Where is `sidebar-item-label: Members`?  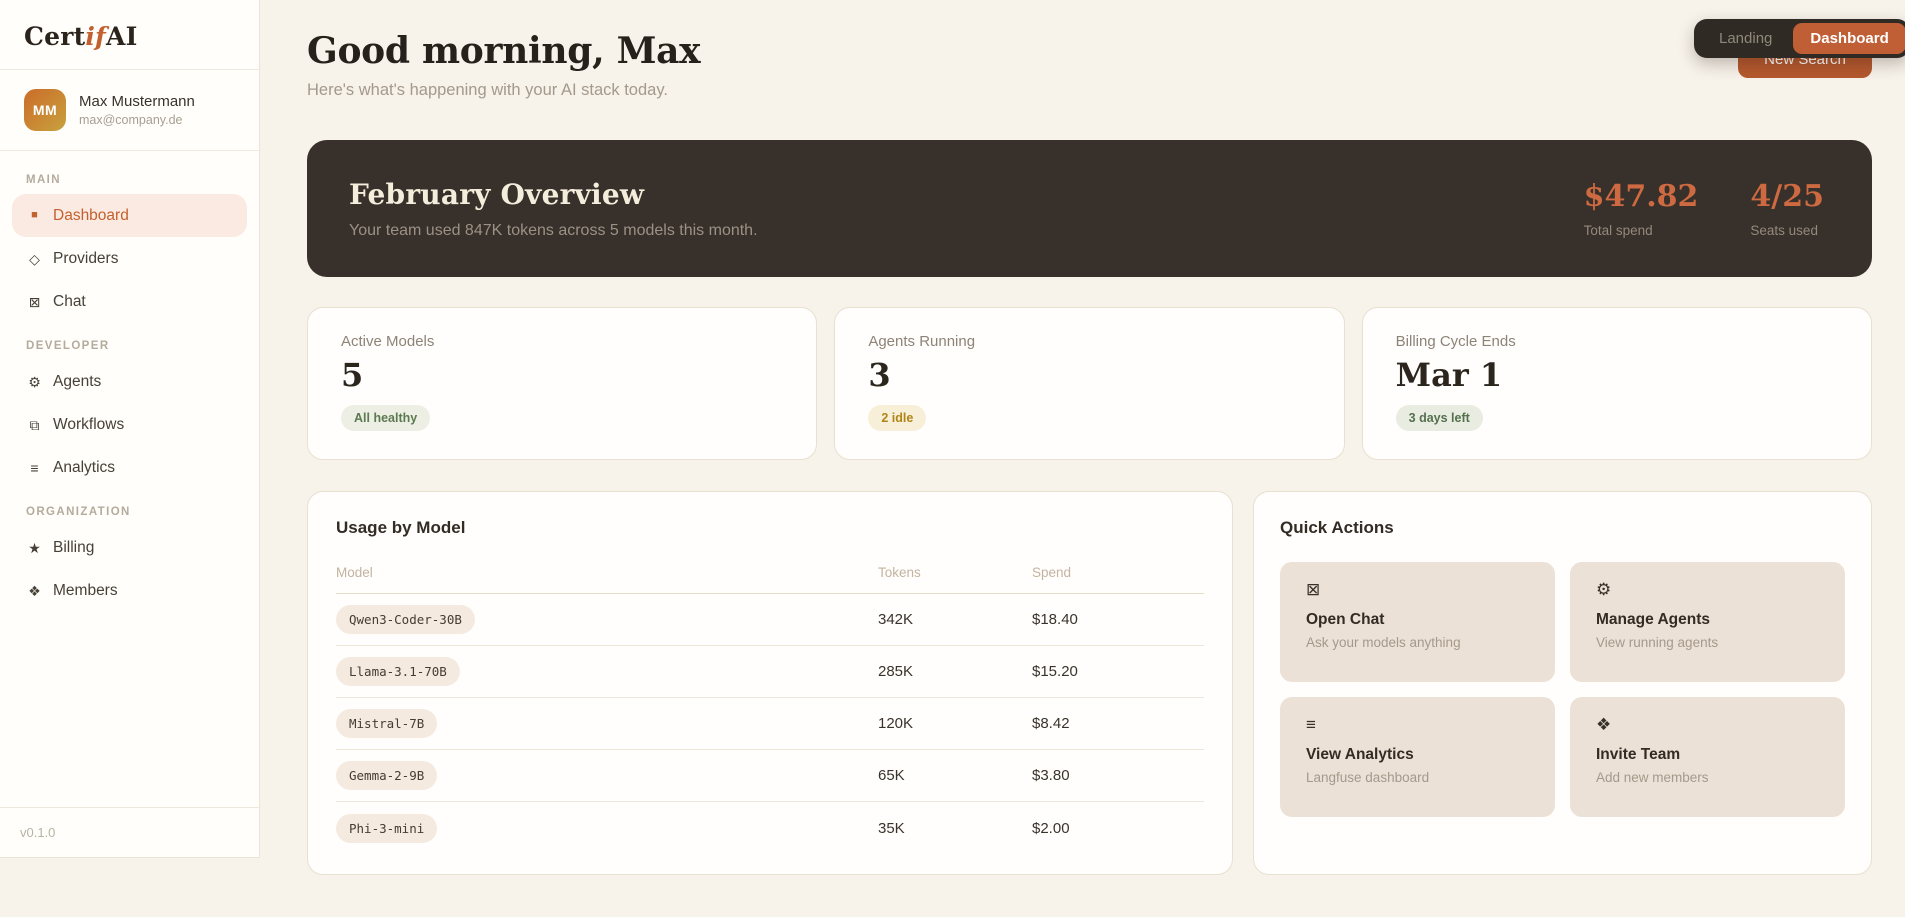 sidebar-item-label: Members is located at coordinates (85, 590).